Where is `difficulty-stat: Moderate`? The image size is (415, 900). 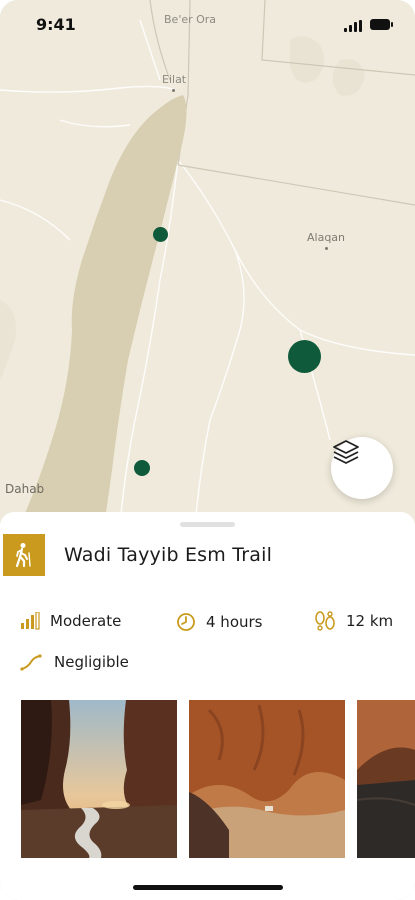
difficulty-stat: Moderate is located at coordinates (70, 621).